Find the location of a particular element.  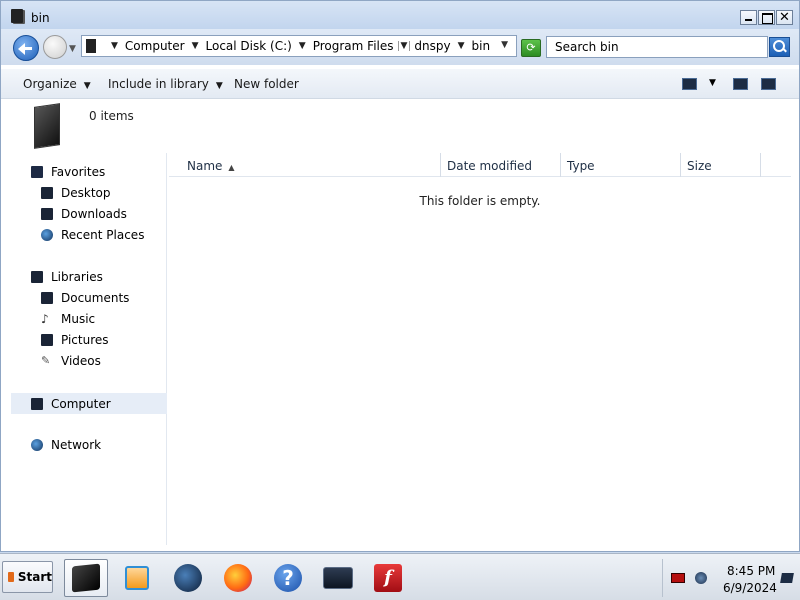

volume-icon is located at coordinates (701, 578).